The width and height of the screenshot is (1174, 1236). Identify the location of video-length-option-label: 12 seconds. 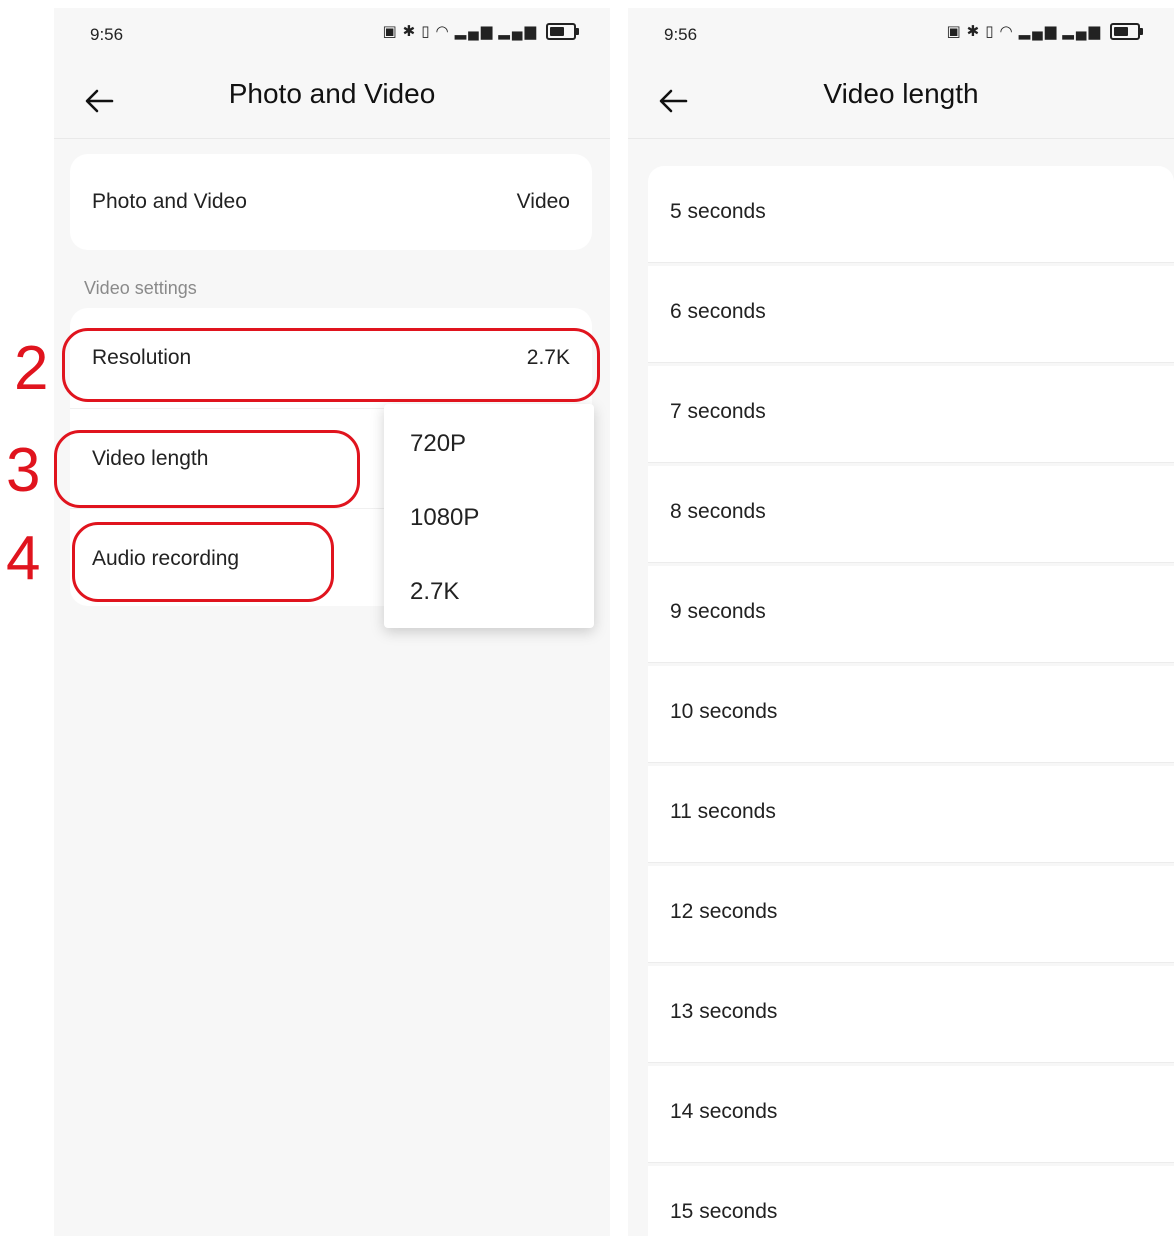
(724, 911).